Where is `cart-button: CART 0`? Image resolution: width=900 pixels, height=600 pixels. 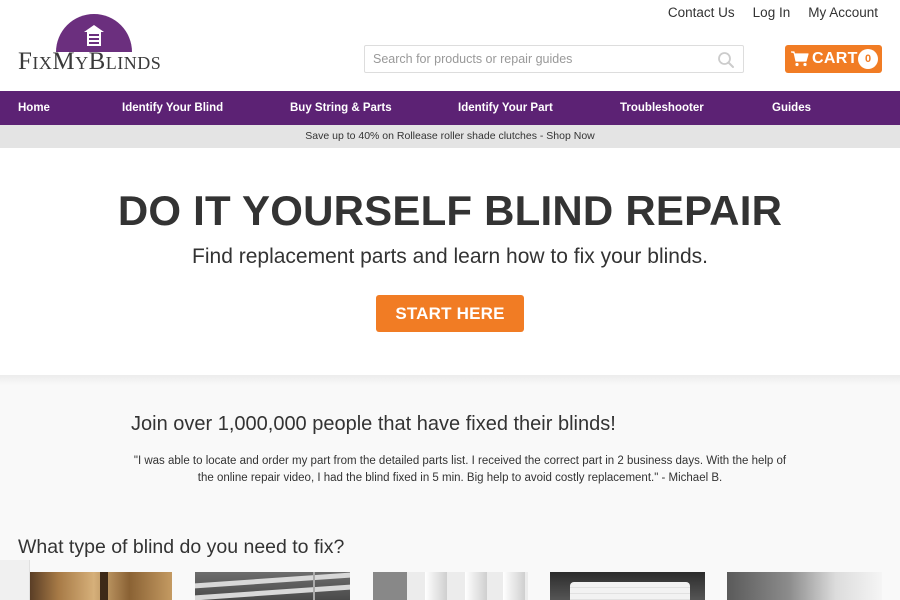
cart-button: CART 0 is located at coordinates (833, 59).